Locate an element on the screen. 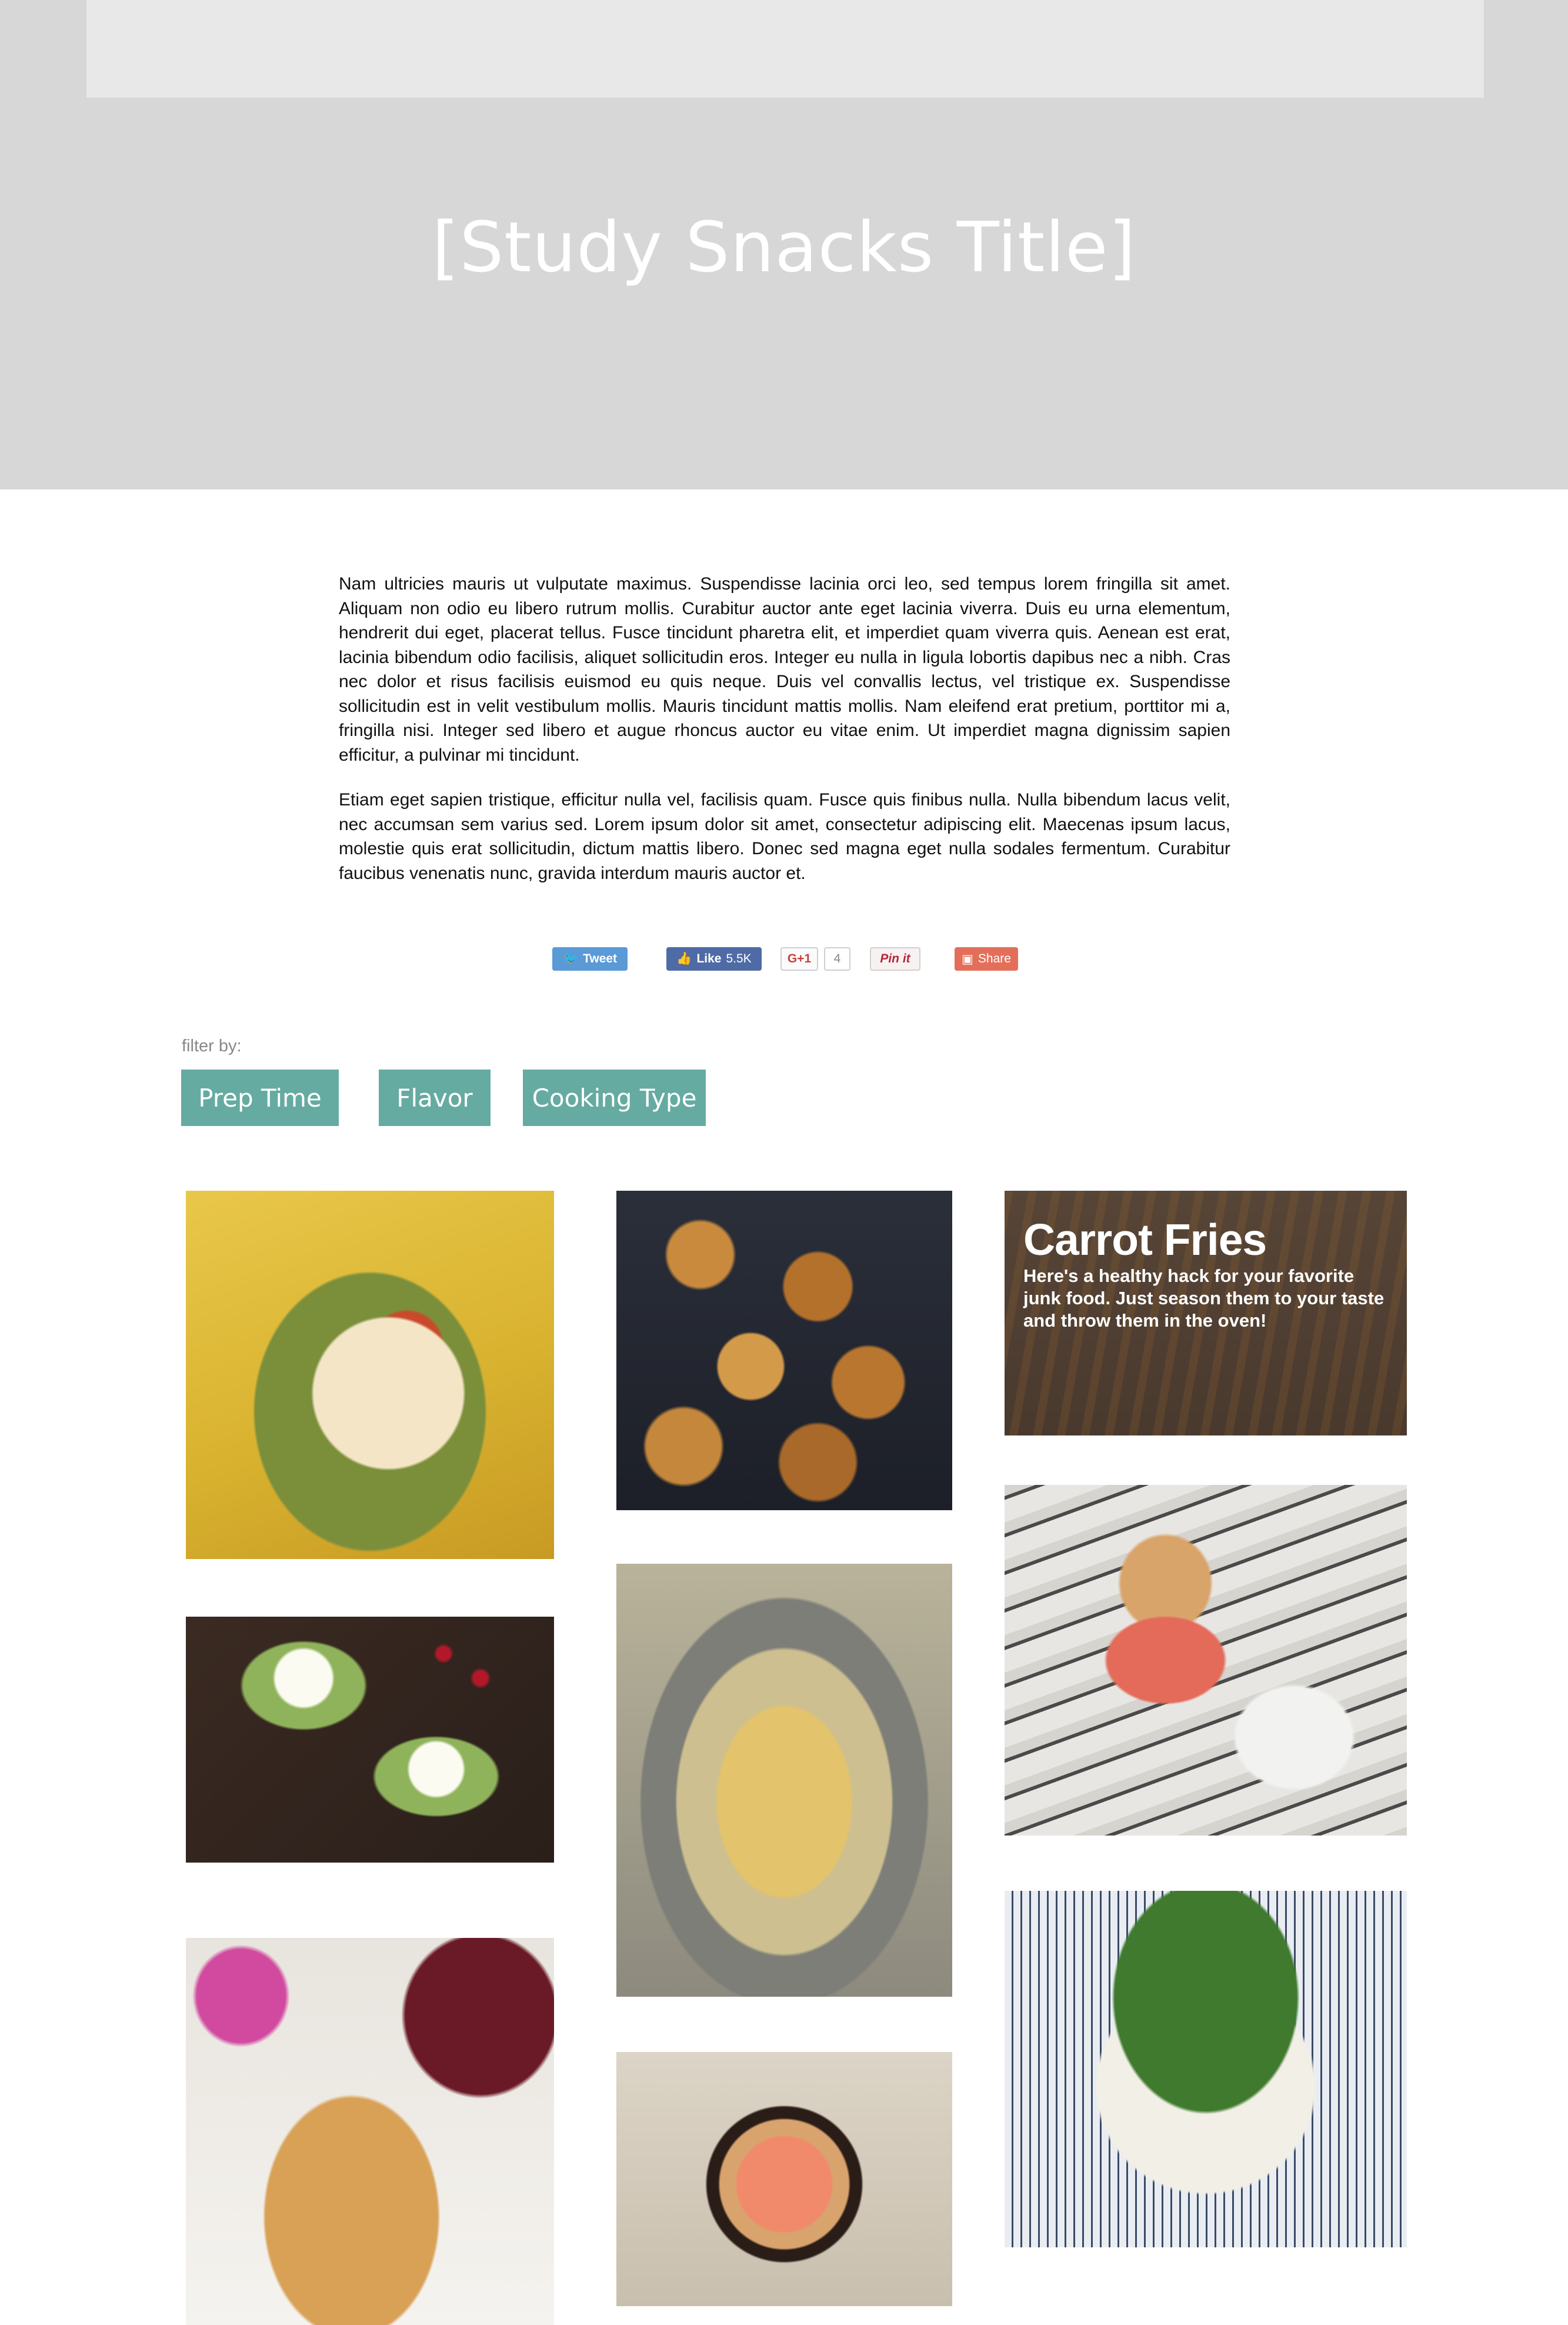  tweet-label: Tweet is located at coordinates (600, 958).